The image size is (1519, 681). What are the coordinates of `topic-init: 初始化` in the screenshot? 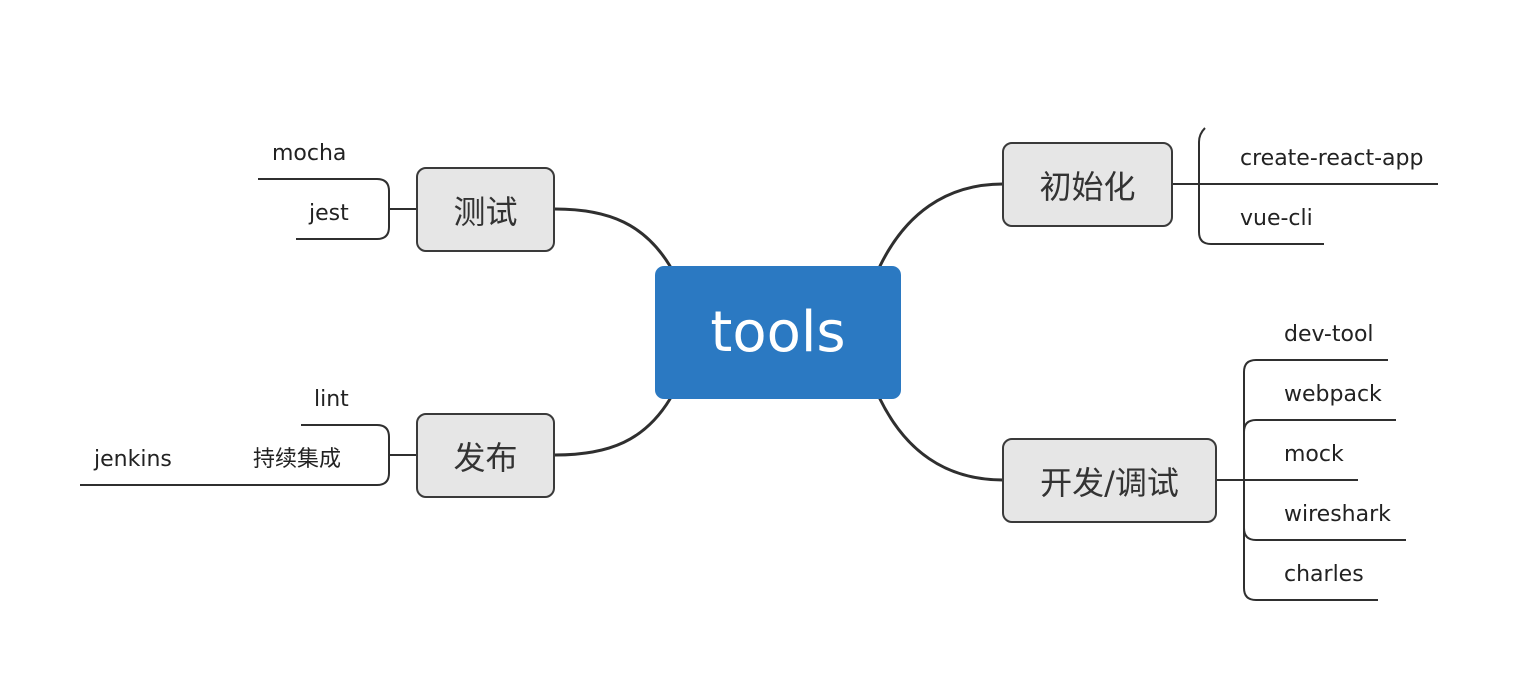 It's located at (1087, 184).